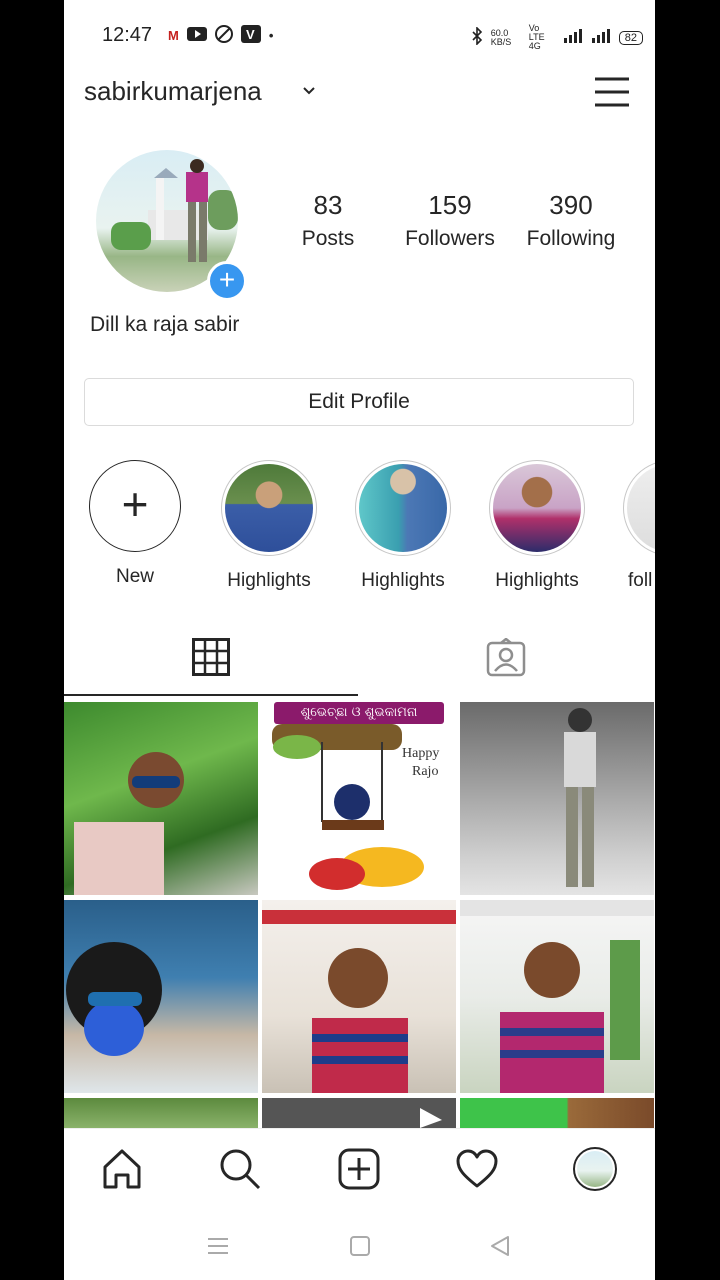 This screenshot has height=1280, width=720. I want to click on gmail-icon: M, so click(173, 35).